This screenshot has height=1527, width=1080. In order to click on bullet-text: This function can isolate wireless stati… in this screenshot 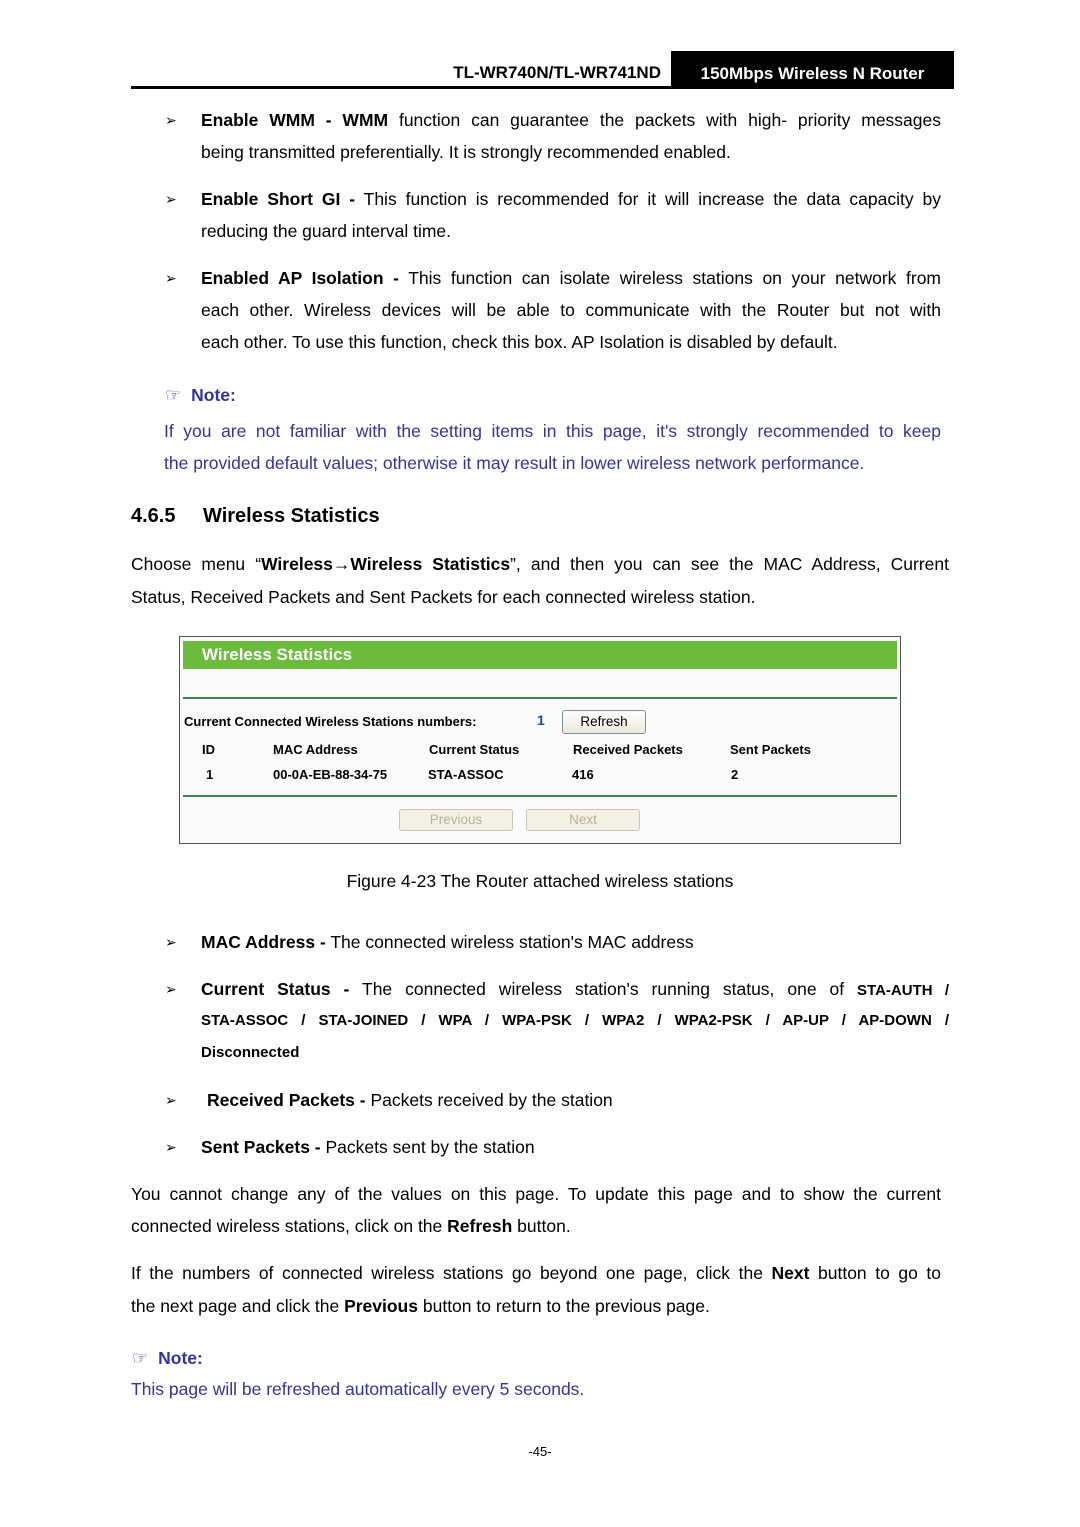, I will do `click(669, 278)`.